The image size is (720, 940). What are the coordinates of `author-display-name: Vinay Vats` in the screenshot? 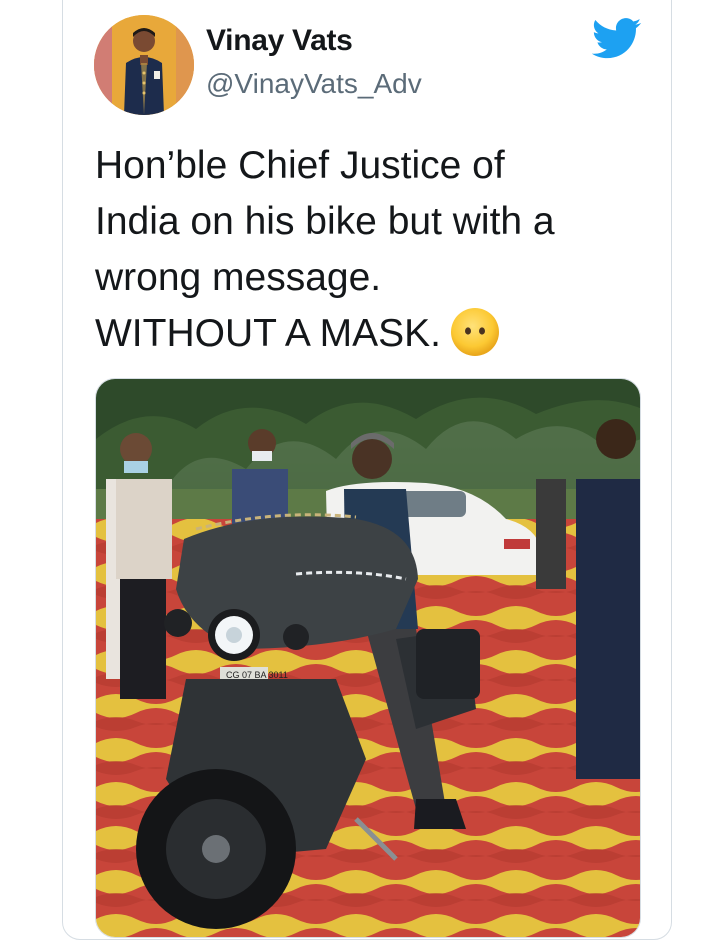 It's located at (279, 41).